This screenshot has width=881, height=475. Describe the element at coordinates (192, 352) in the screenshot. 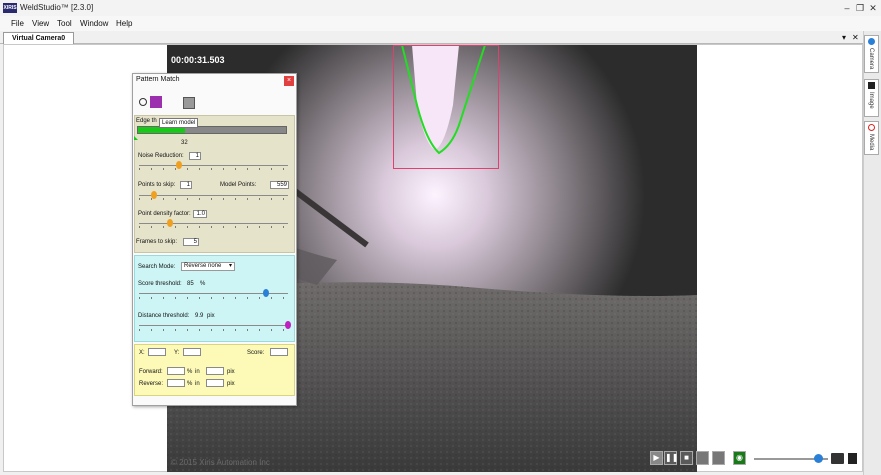

I see `y-value` at that location.